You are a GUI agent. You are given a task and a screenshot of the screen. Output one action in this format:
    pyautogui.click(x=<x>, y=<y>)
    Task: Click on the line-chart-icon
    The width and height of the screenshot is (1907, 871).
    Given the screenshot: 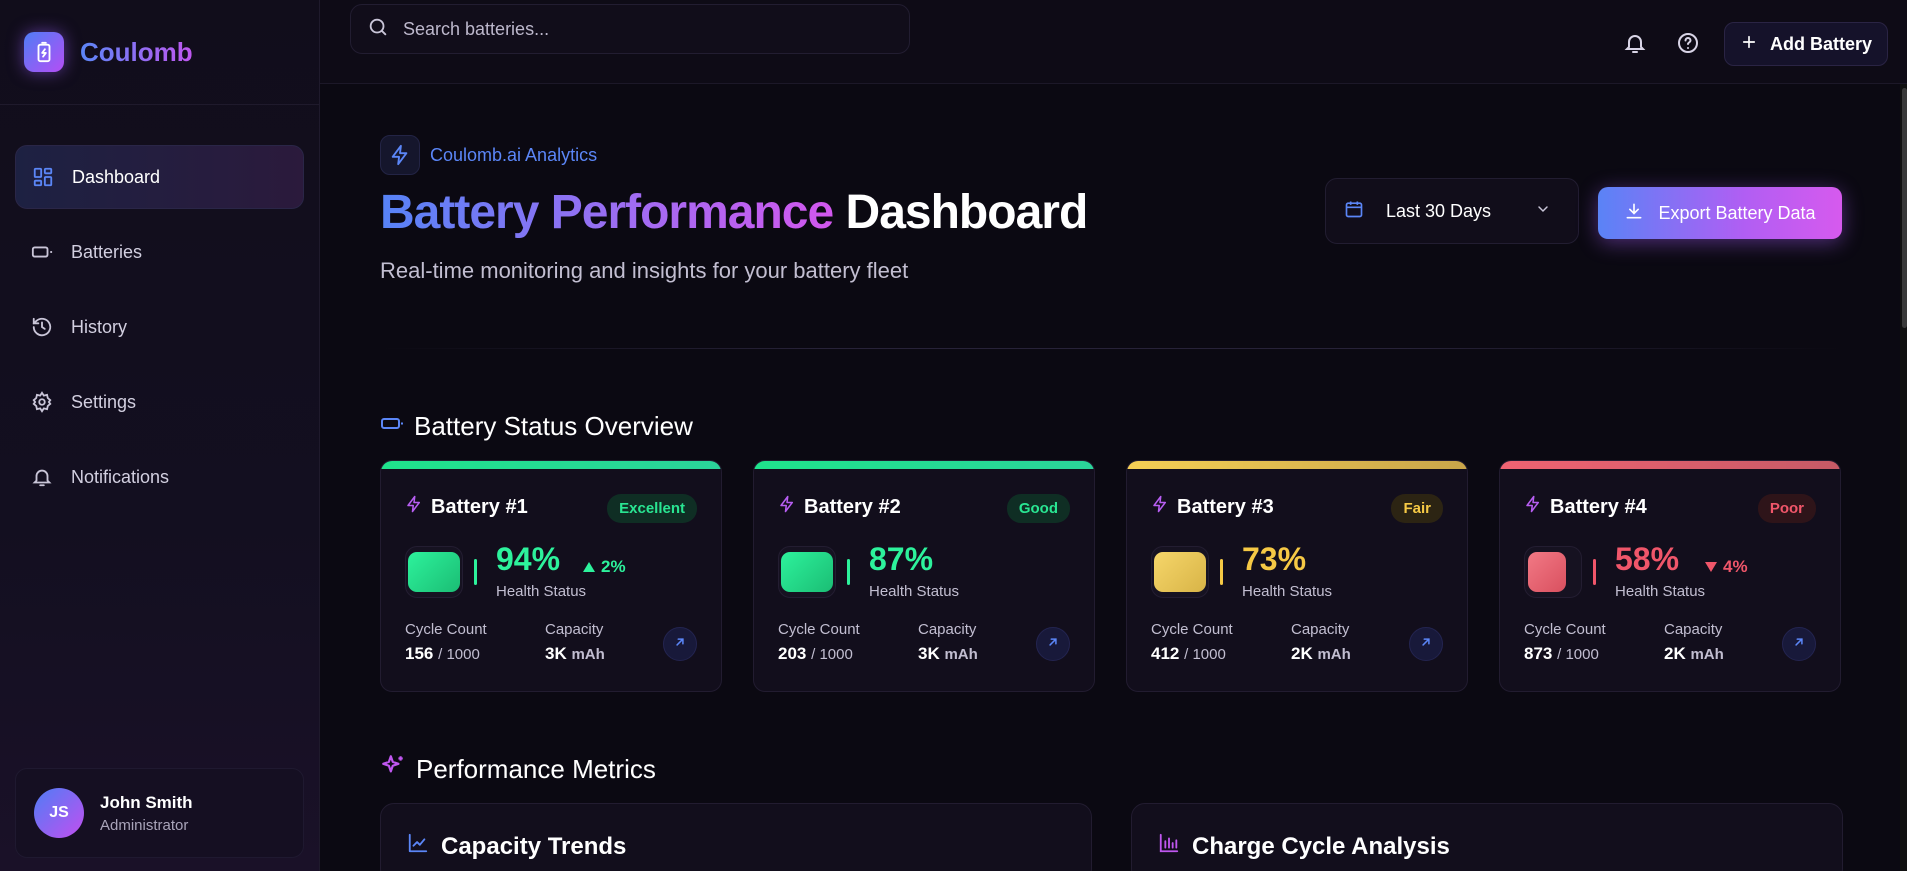 What is the action you would take?
    pyautogui.click(x=418, y=846)
    